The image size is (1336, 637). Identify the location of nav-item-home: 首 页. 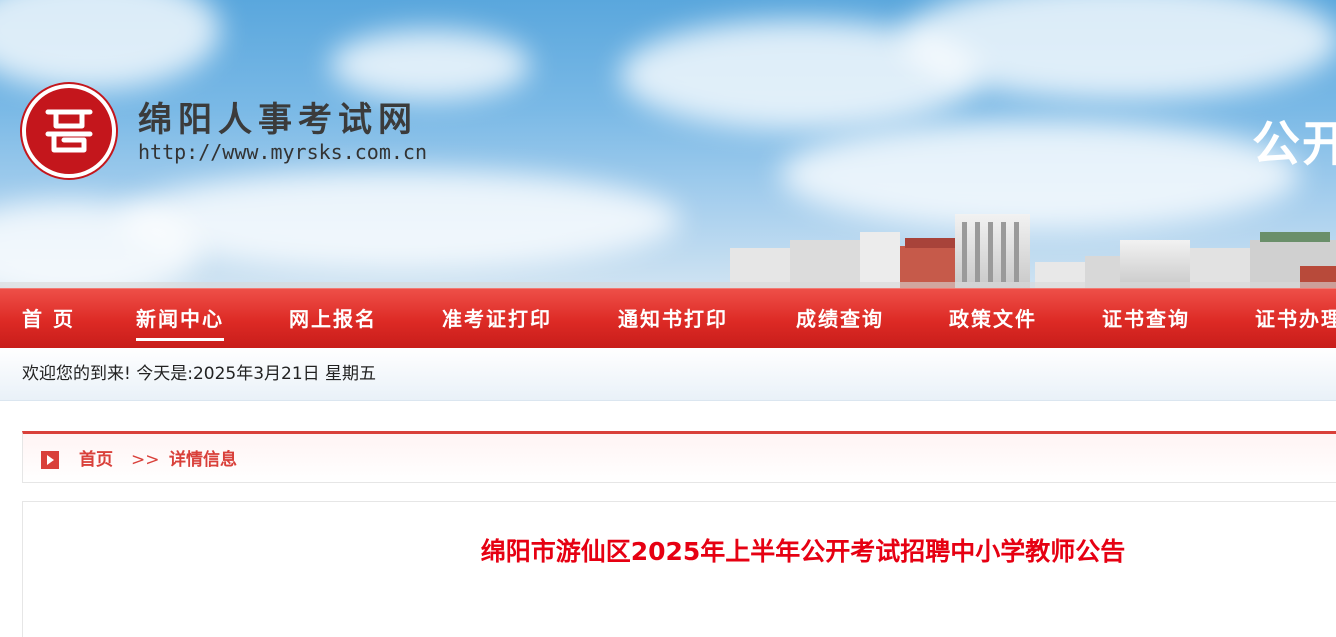
(48, 319).